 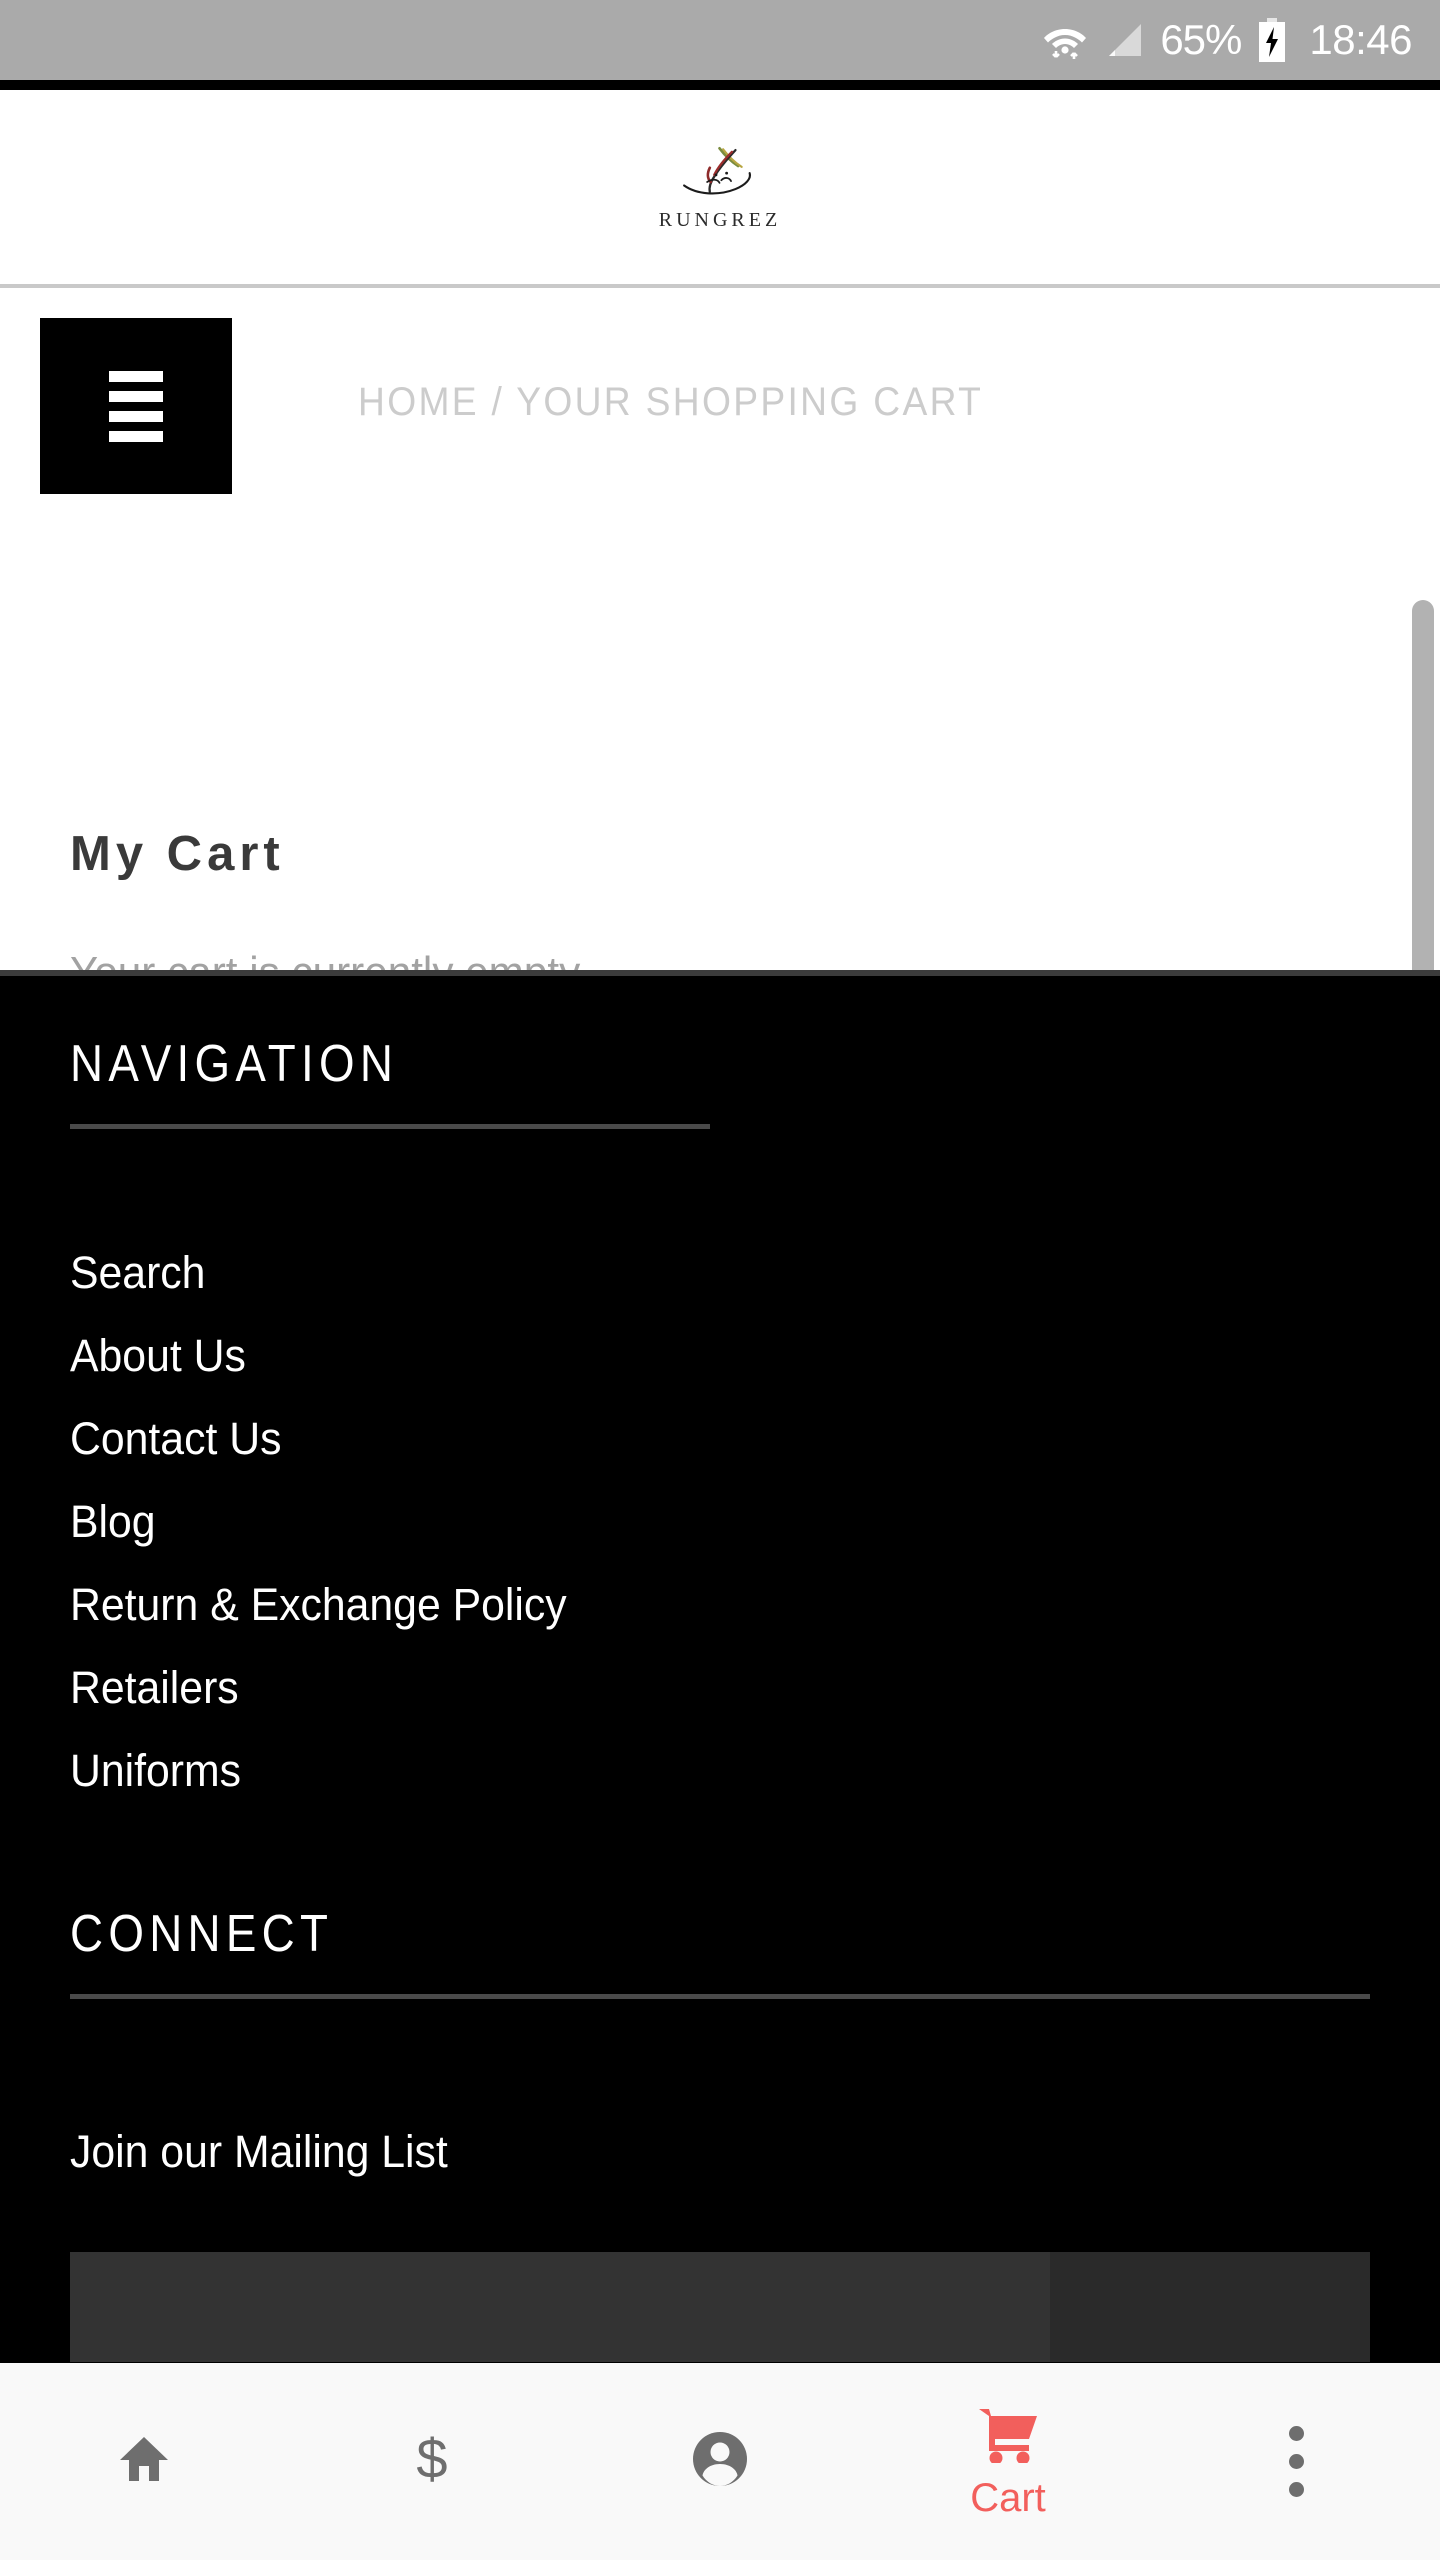 What do you see at coordinates (318, 1604) in the screenshot?
I see `footer-link-return-exchange-policy: Return & Exchange Policy` at bounding box center [318, 1604].